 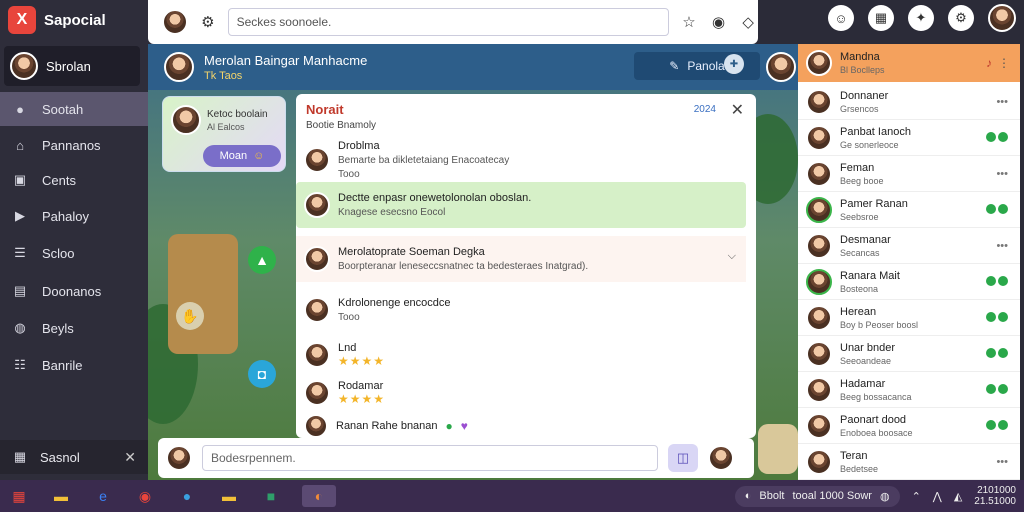 I want to click on message-sub: Knagese esecsno Eocol, so click(x=392, y=212).